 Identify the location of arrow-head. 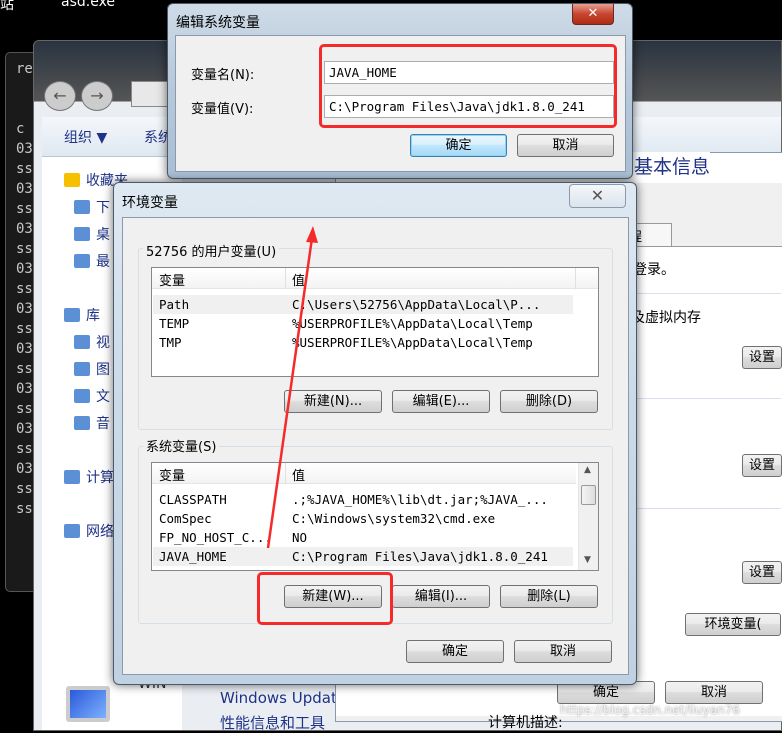
(312, 234).